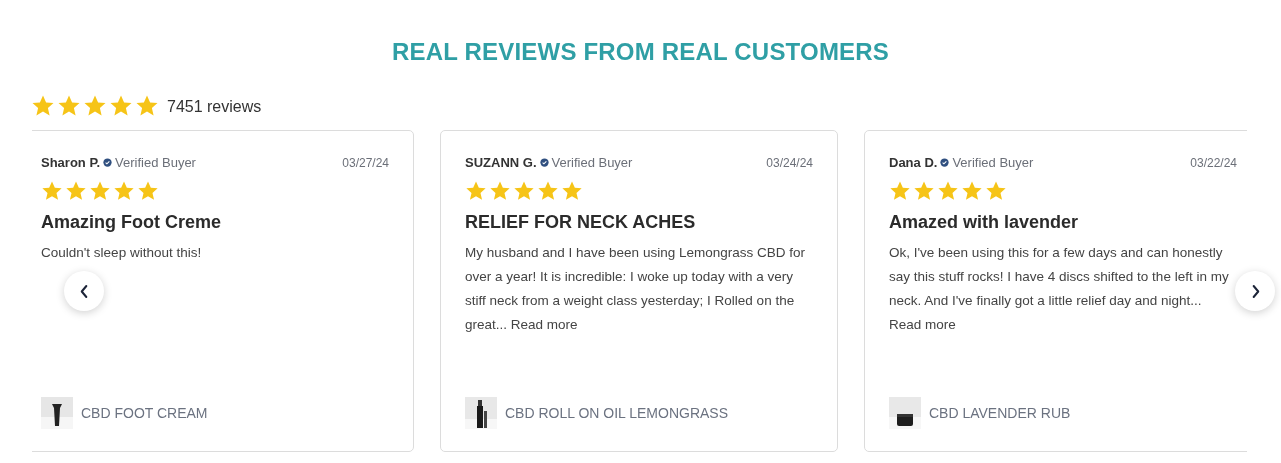 The height and width of the screenshot is (463, 1281). I want to click on chevron-icon, so click(84, 291).